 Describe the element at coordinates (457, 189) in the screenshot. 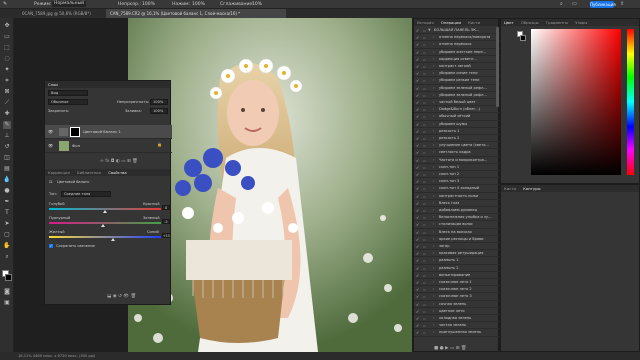

I see `action-item: ✓ ▫ › скин-тон 4 холодный` at that location.